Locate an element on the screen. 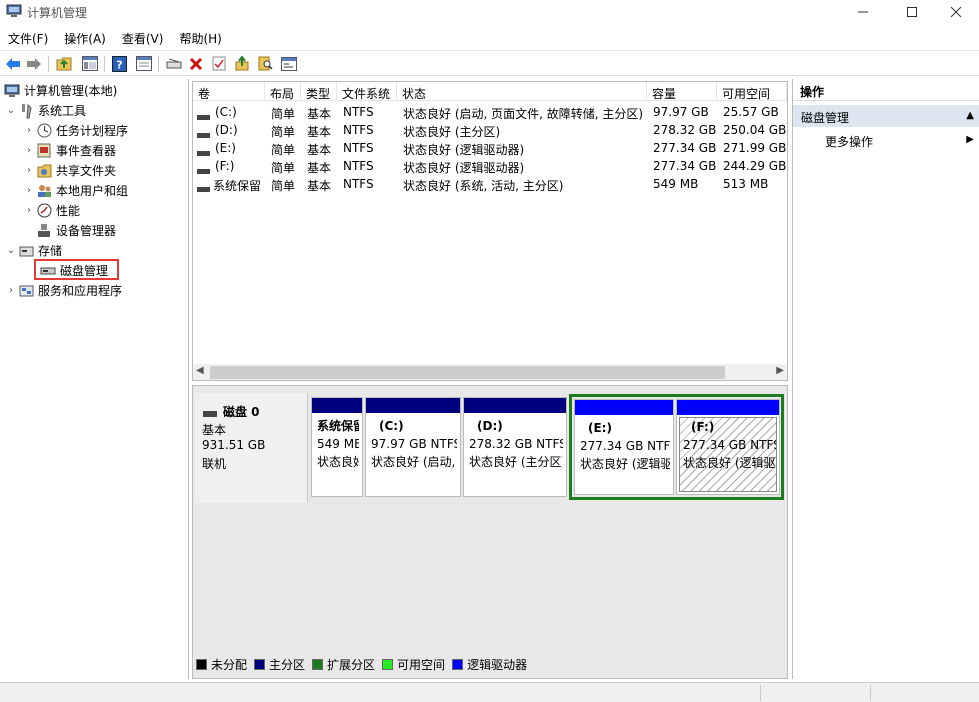 The image size is (979, 702). disk-name: 磁盘 0 is located at coordinates (241, 412).